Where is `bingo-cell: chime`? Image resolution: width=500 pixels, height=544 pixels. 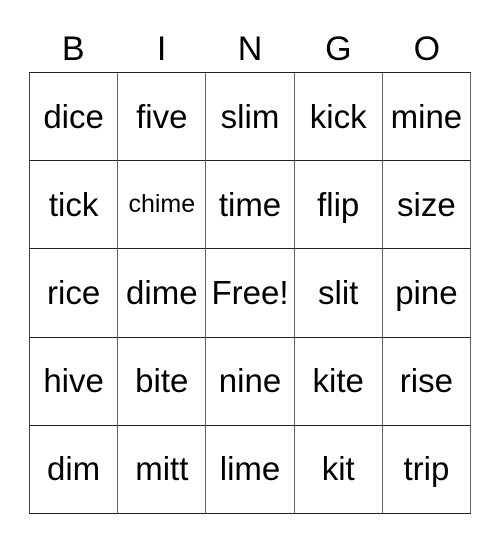
bingo-cell: chime is located at coordinates (162, 205).